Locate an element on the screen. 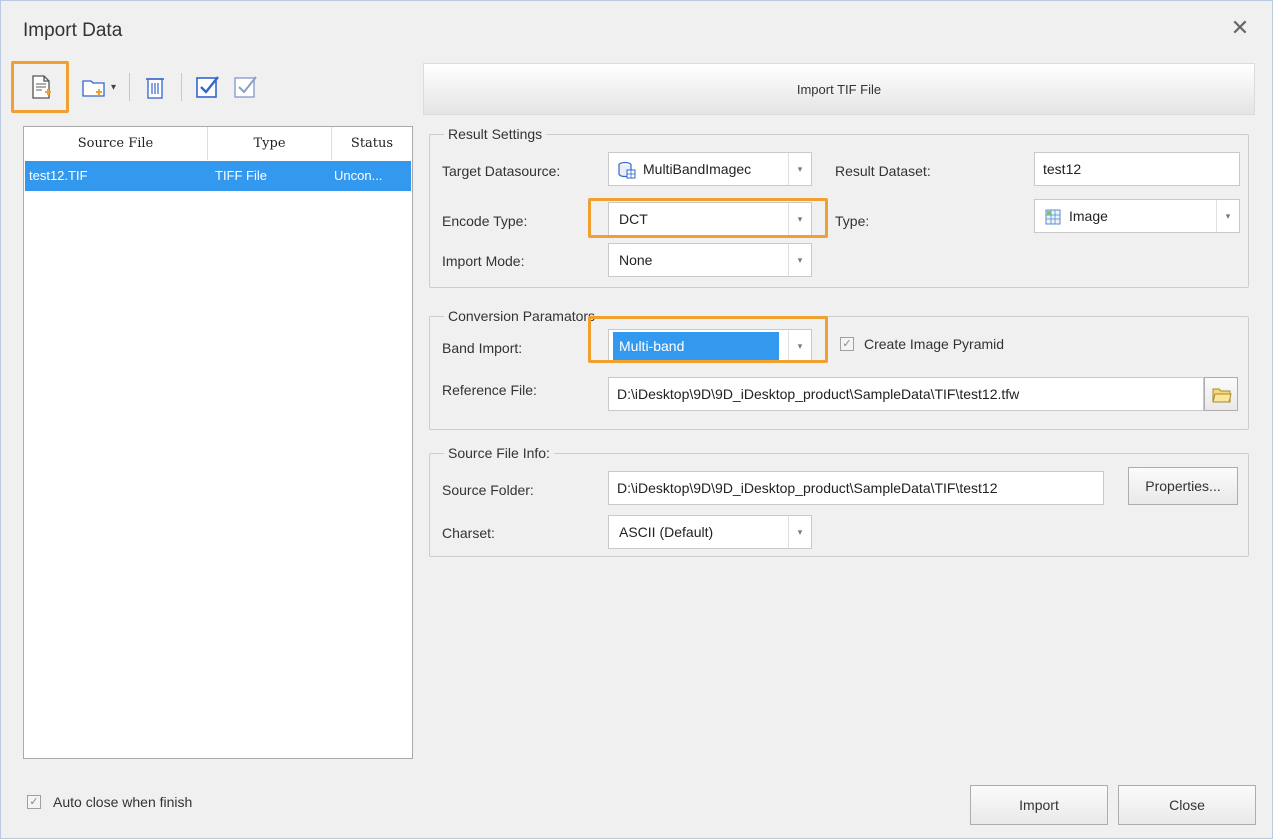 Image resolution: width=1273 pixels, height=839 pixels. conversion-parameters-legend: Conversion Paramators is located at coordinates (522, 316).